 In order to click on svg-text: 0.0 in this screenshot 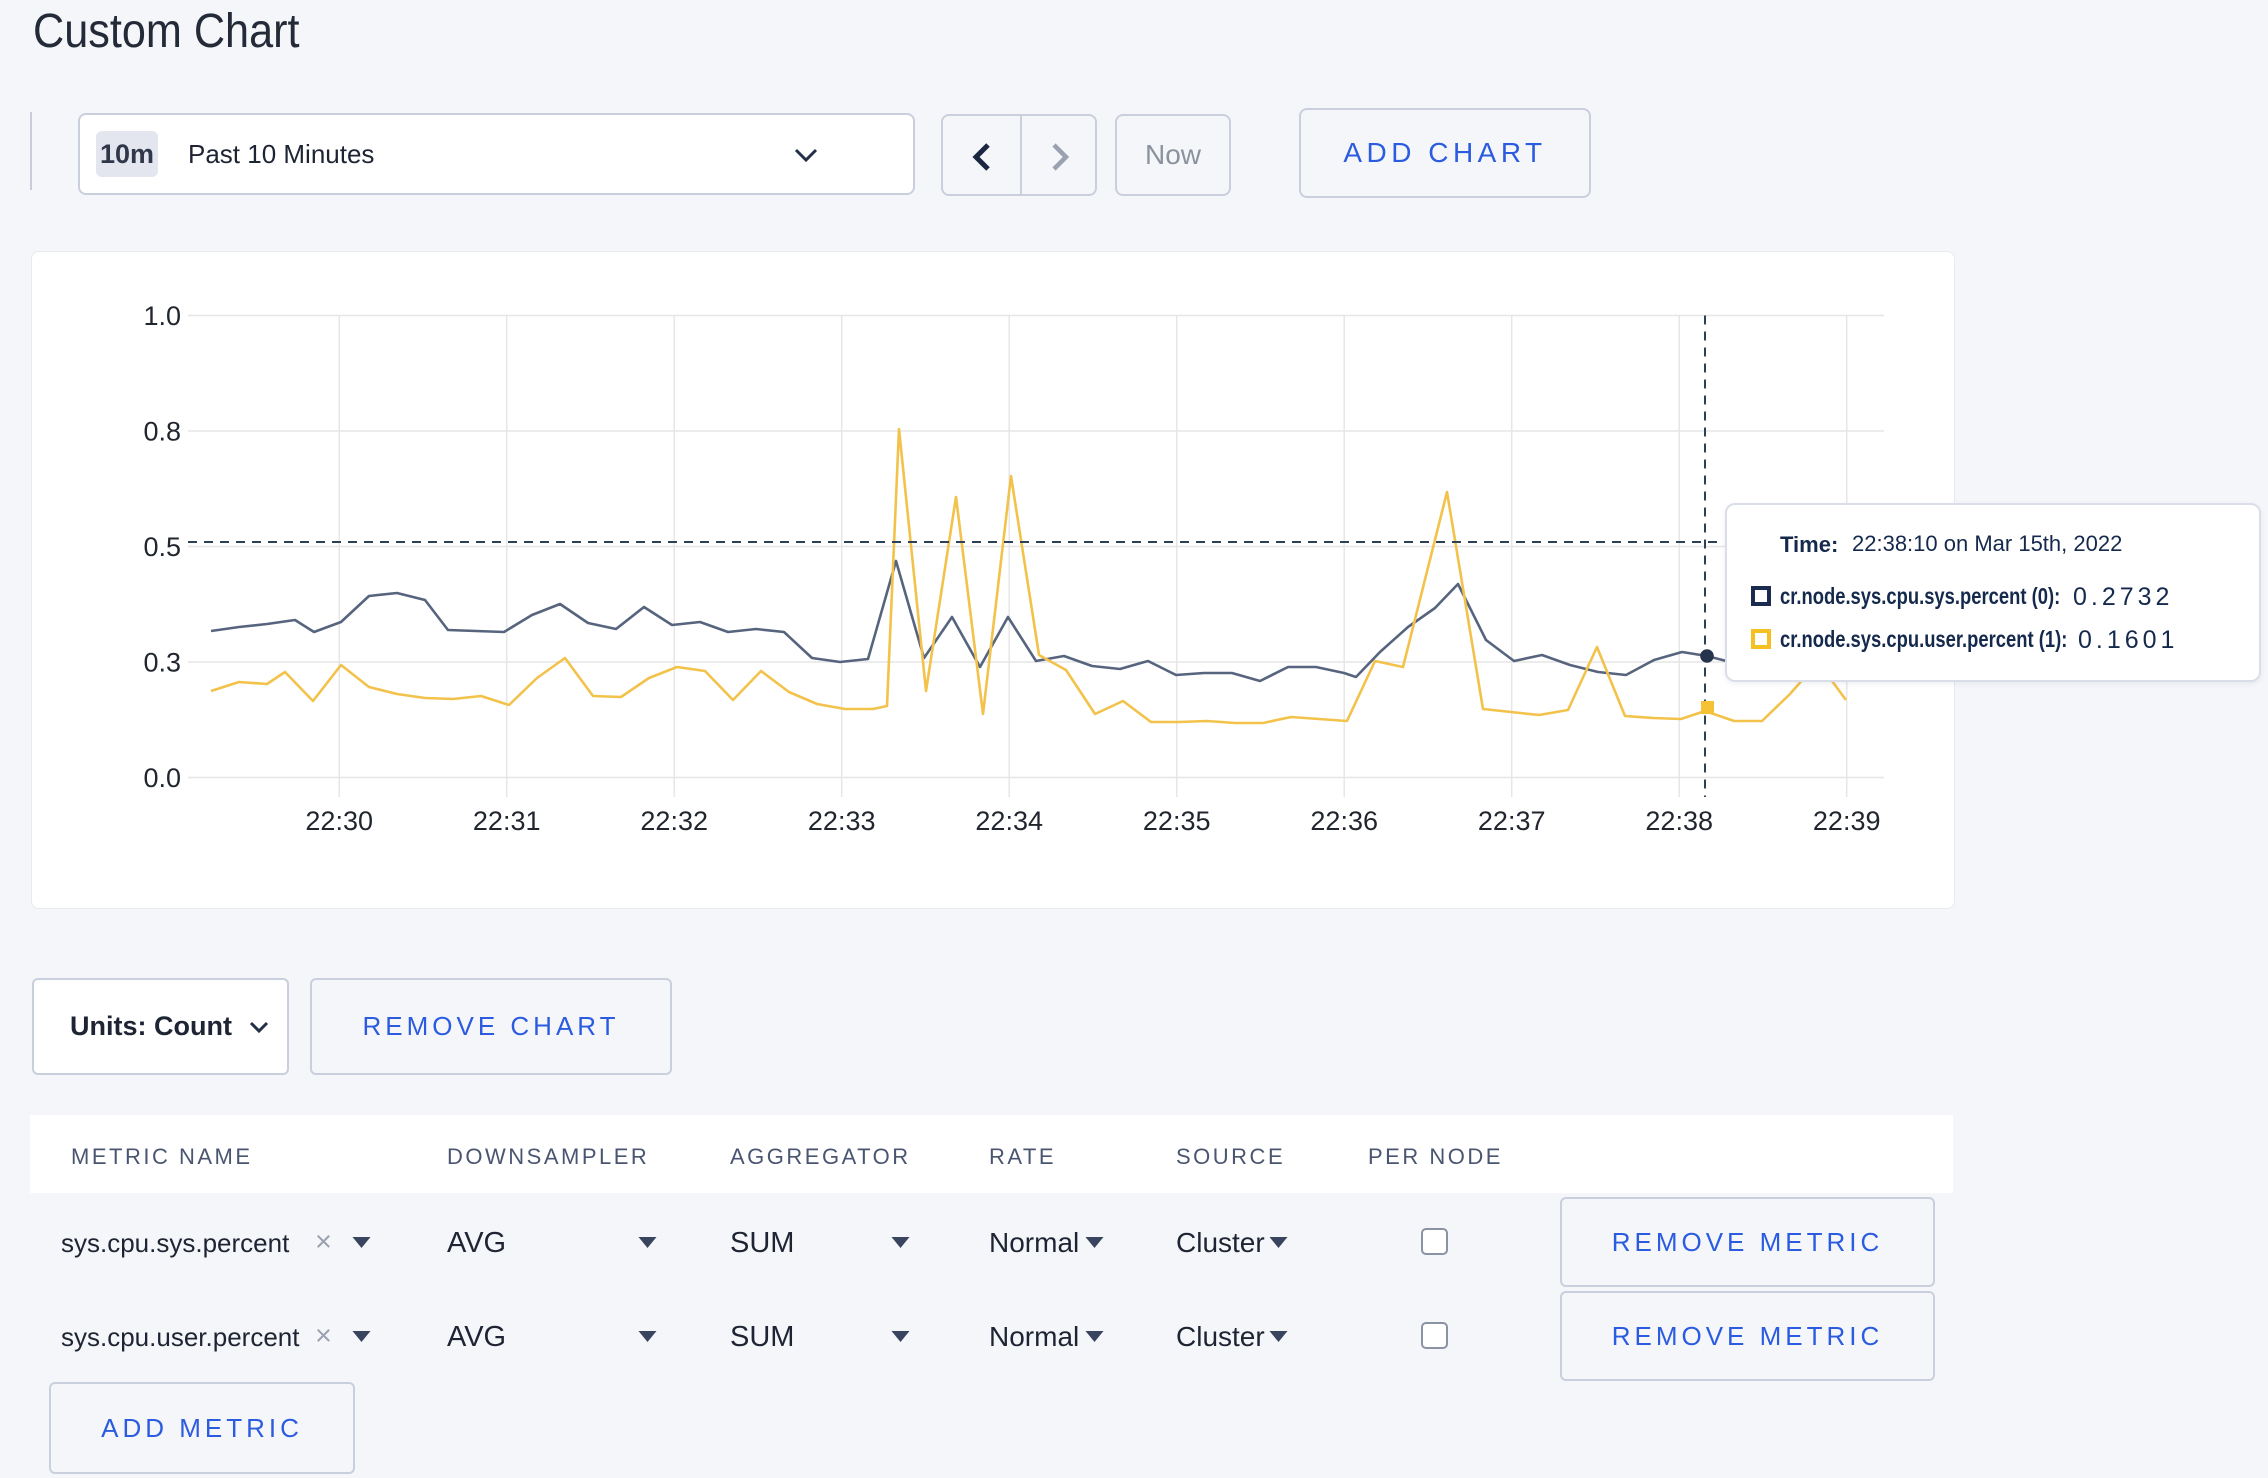, I will do `click(162, 778)`.